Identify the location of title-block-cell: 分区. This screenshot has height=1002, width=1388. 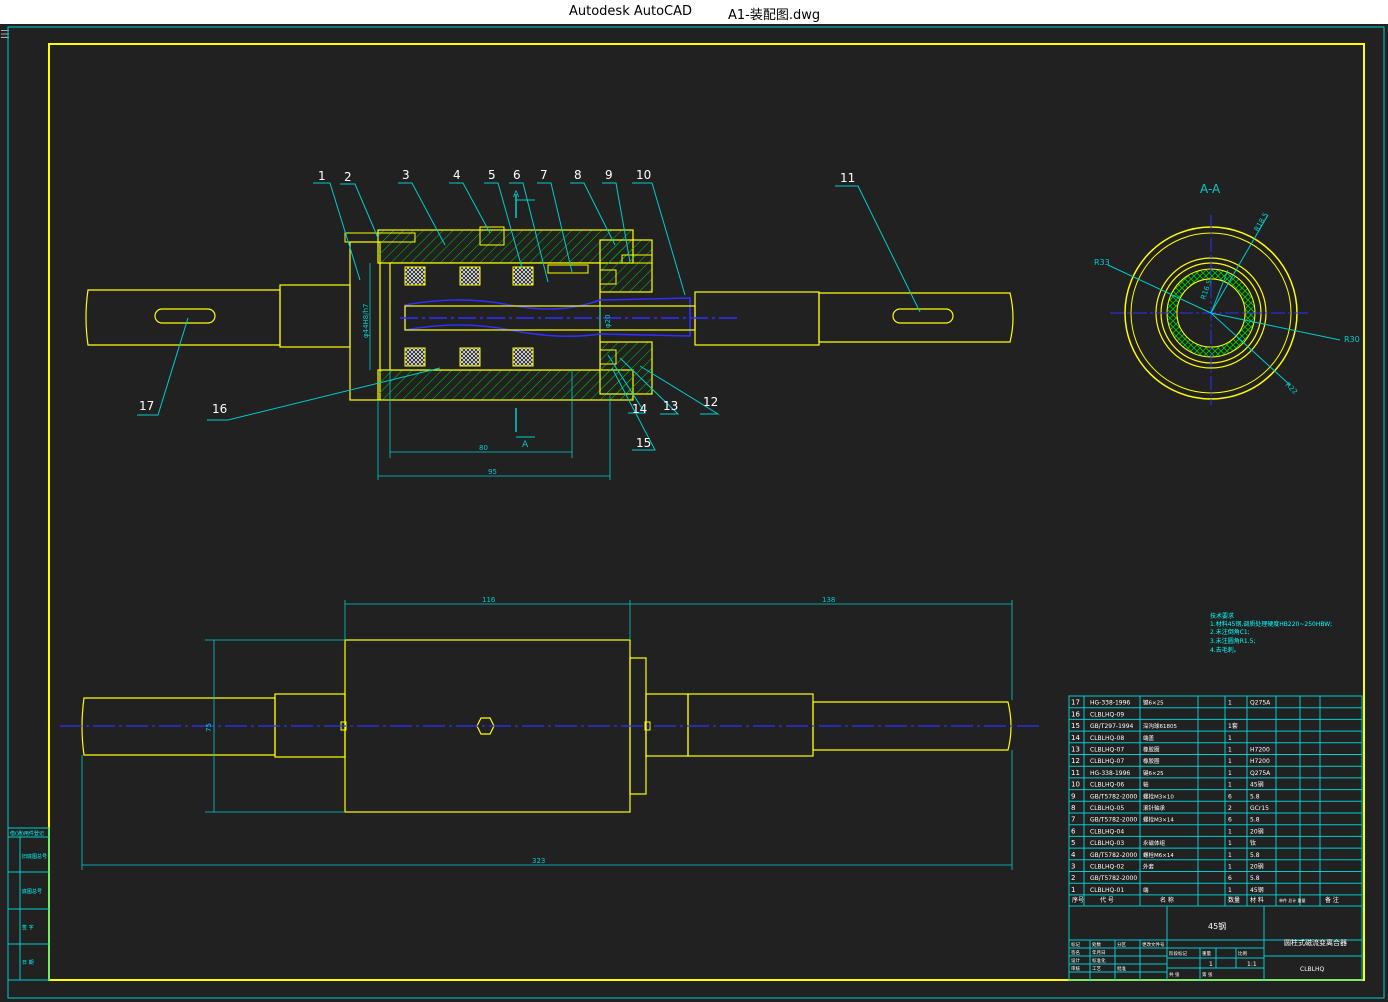
(1121, 944).